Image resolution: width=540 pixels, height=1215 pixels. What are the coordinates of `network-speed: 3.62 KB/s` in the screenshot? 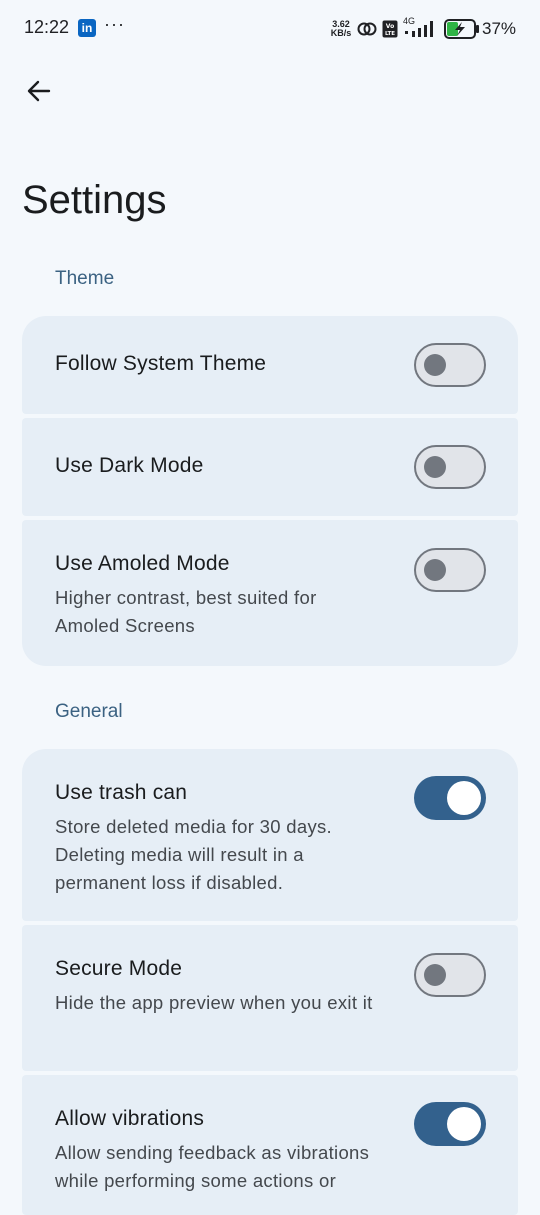 It's located at (341, 29).